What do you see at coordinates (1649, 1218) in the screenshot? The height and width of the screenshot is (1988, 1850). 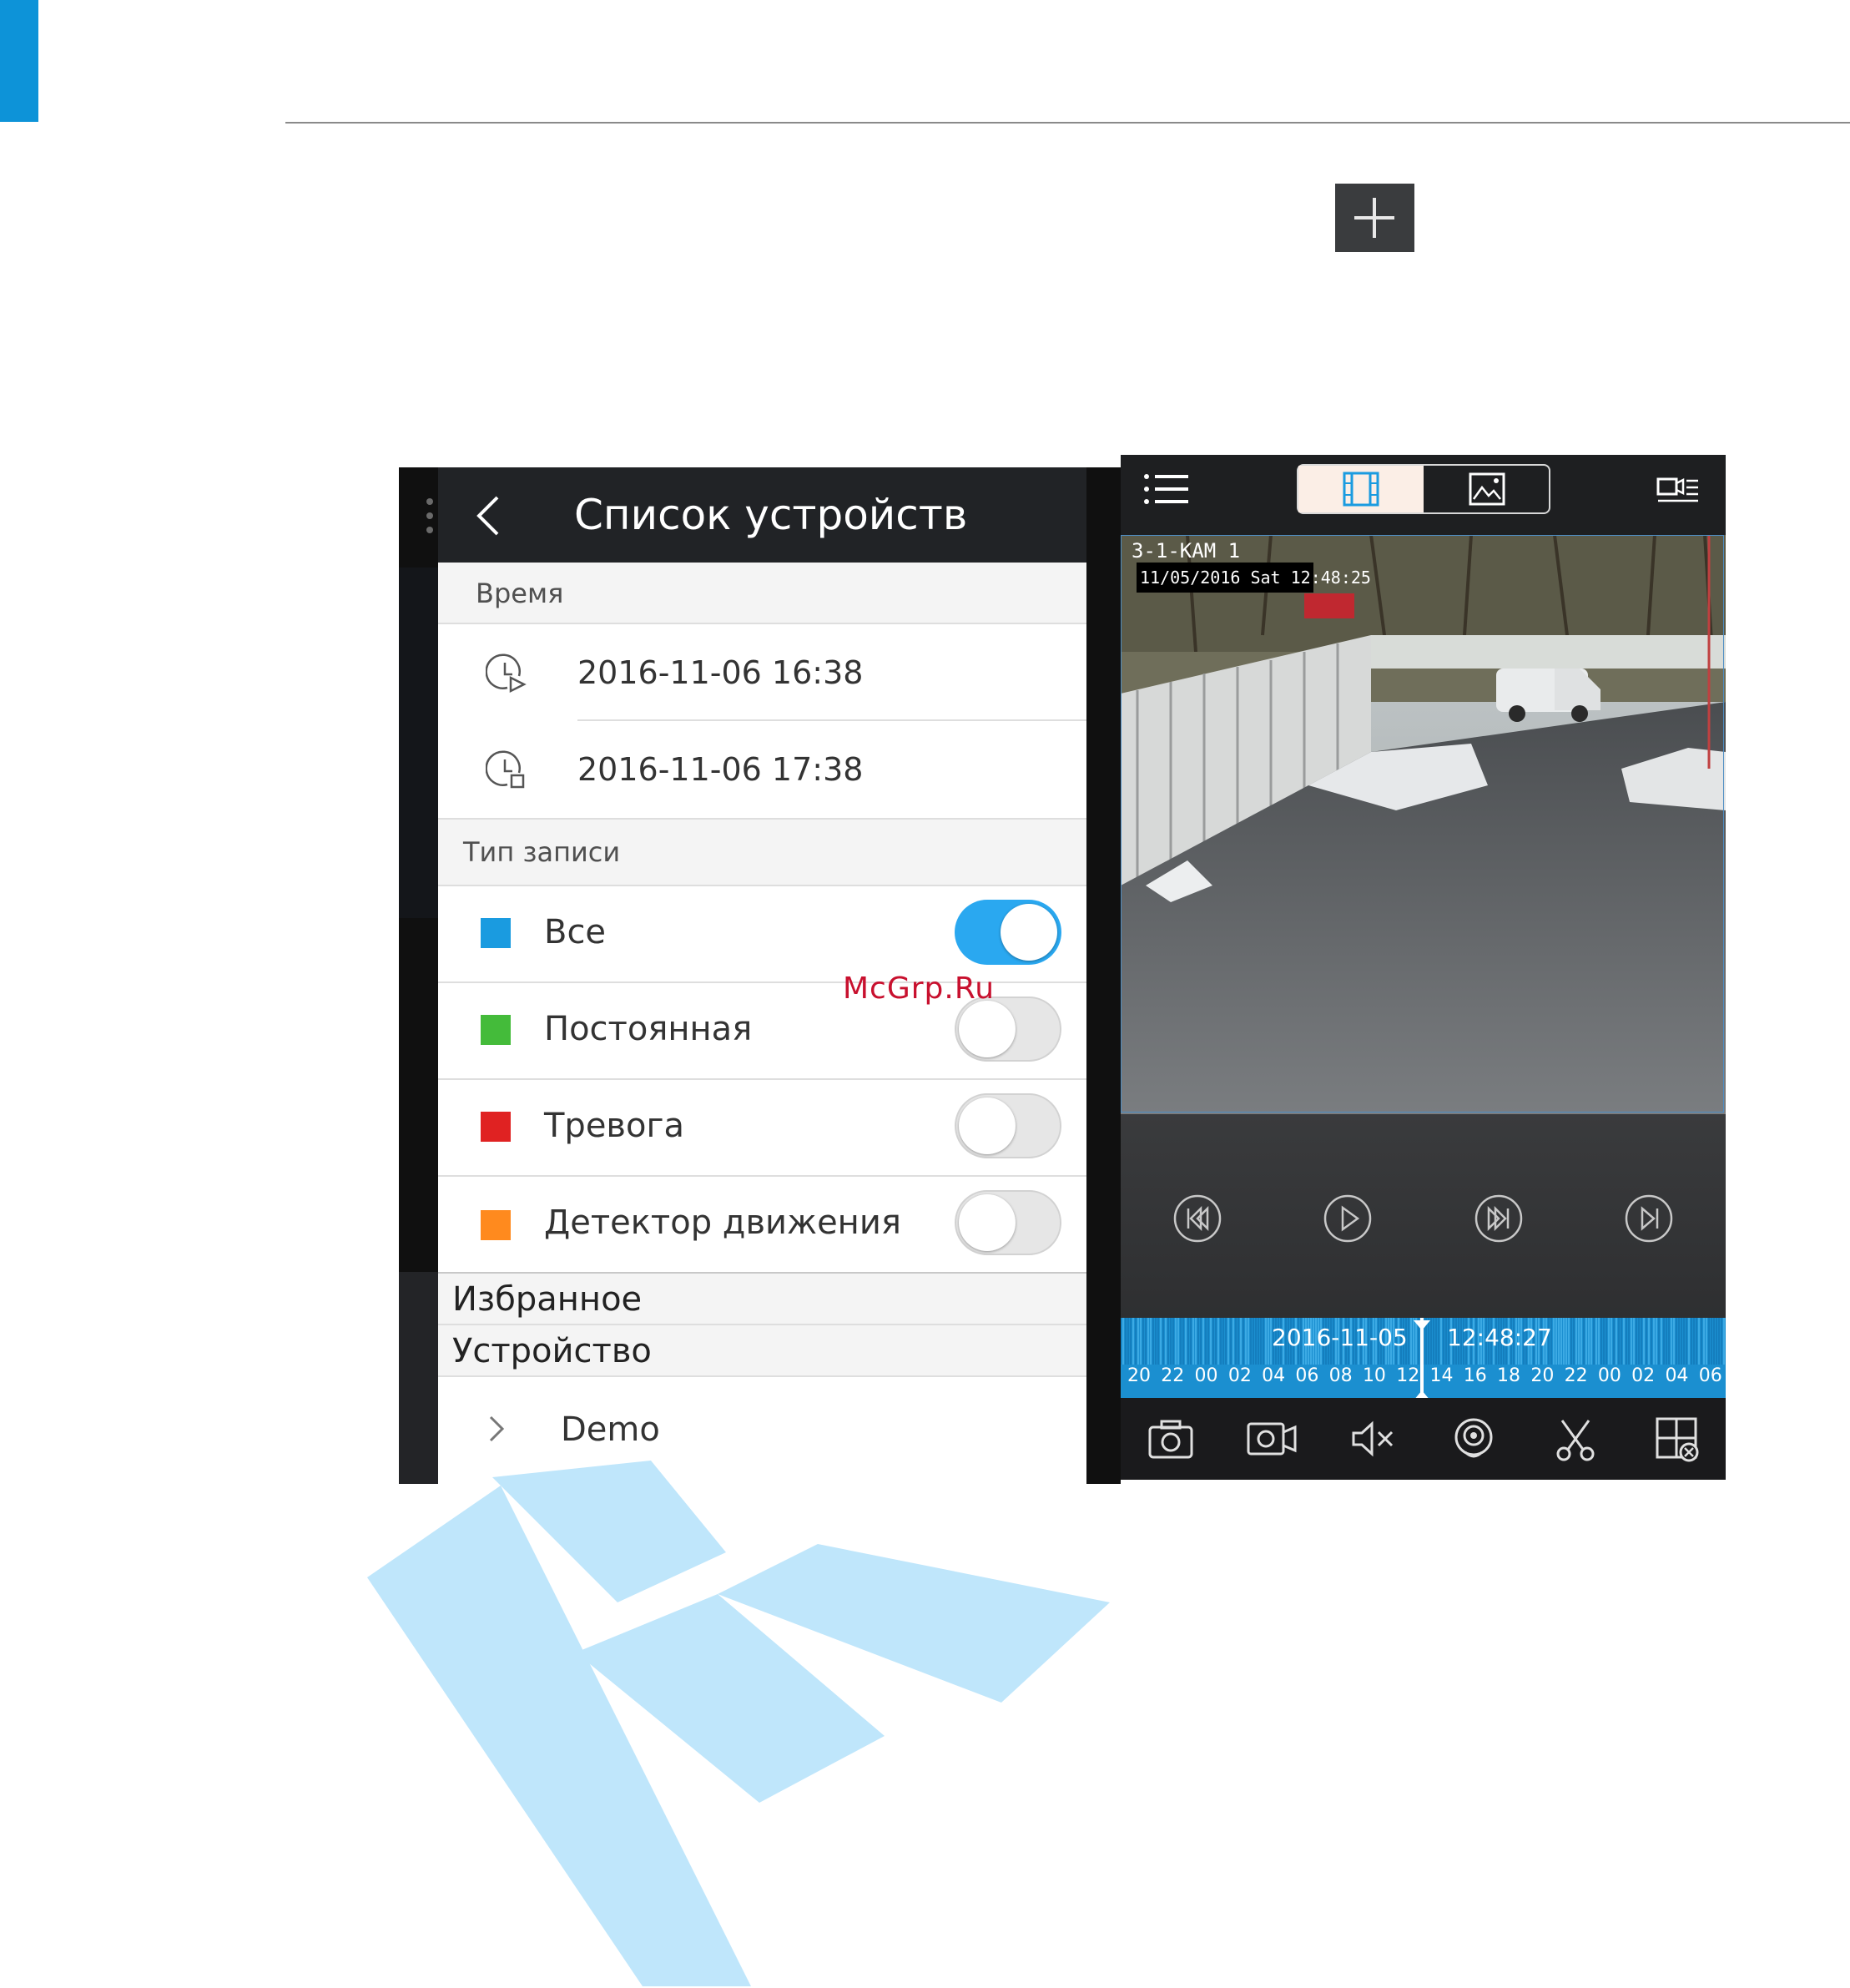 I see `step-forward-icon` at bounding box center [1649, 1218].